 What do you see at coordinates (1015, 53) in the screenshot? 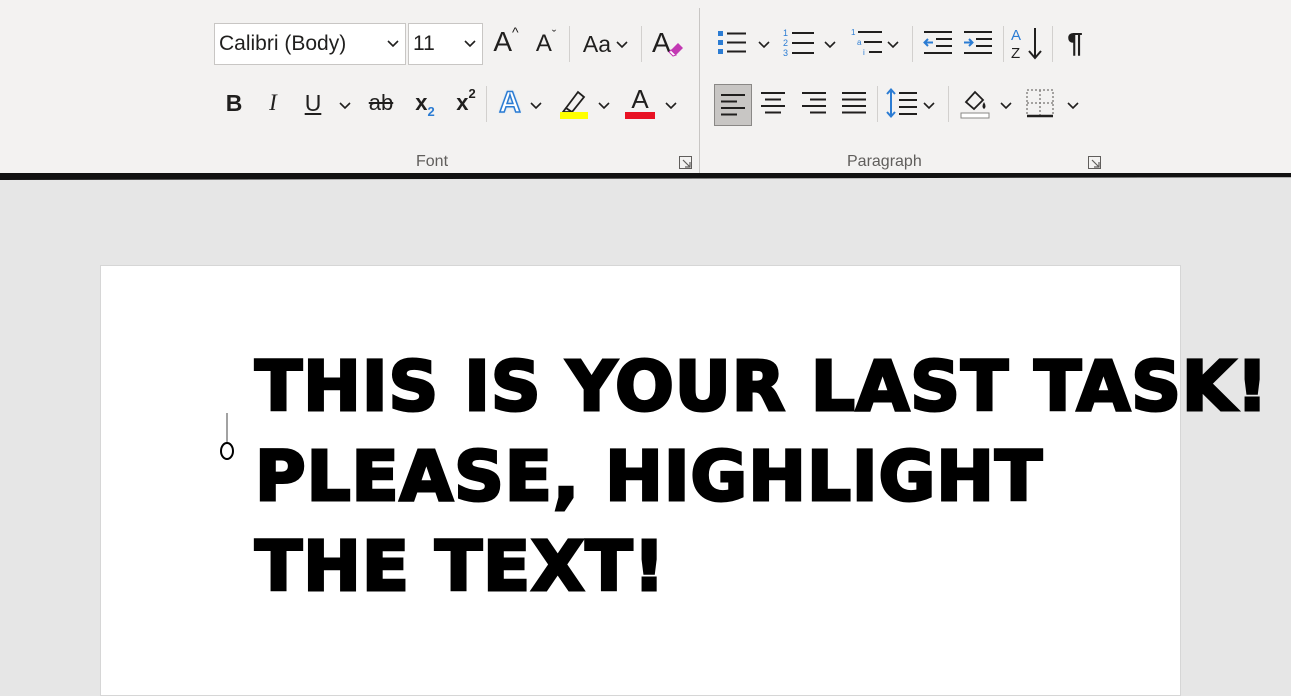
I see `svg-text: Z` at bounding box center [1015, 53].